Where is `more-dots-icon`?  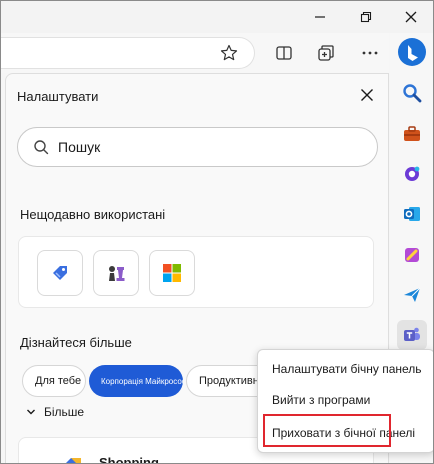 more-dots-icon is located at coordinates (370, 53).